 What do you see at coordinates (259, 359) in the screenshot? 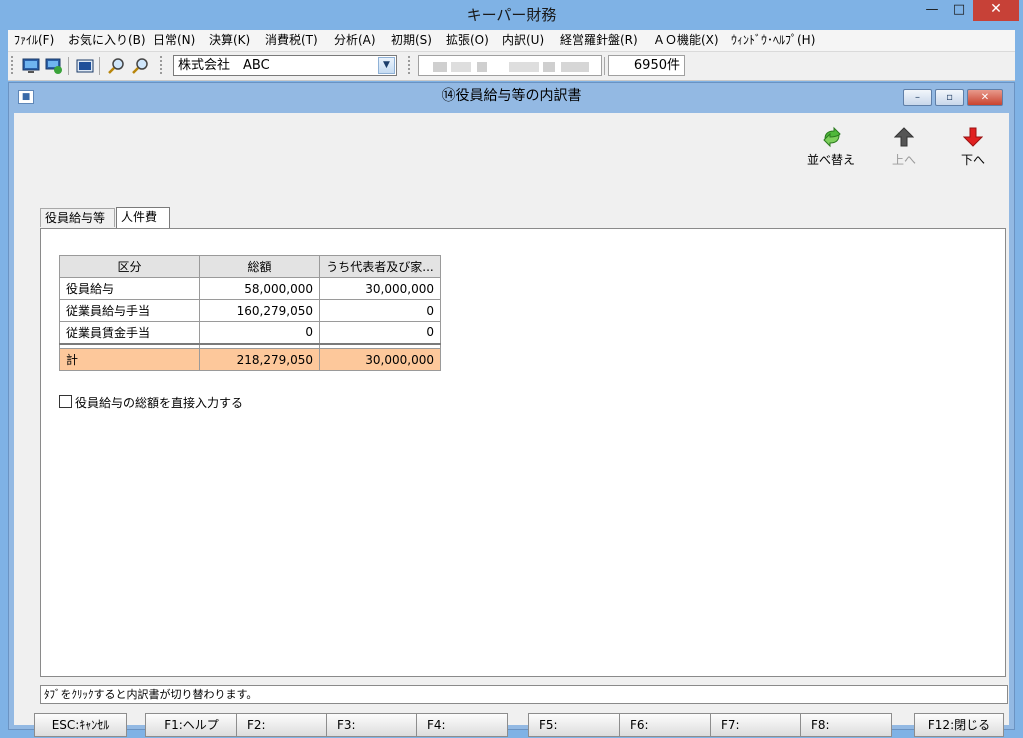
I see `total-sum: 218,279,050` at bounding box center [259, 359].